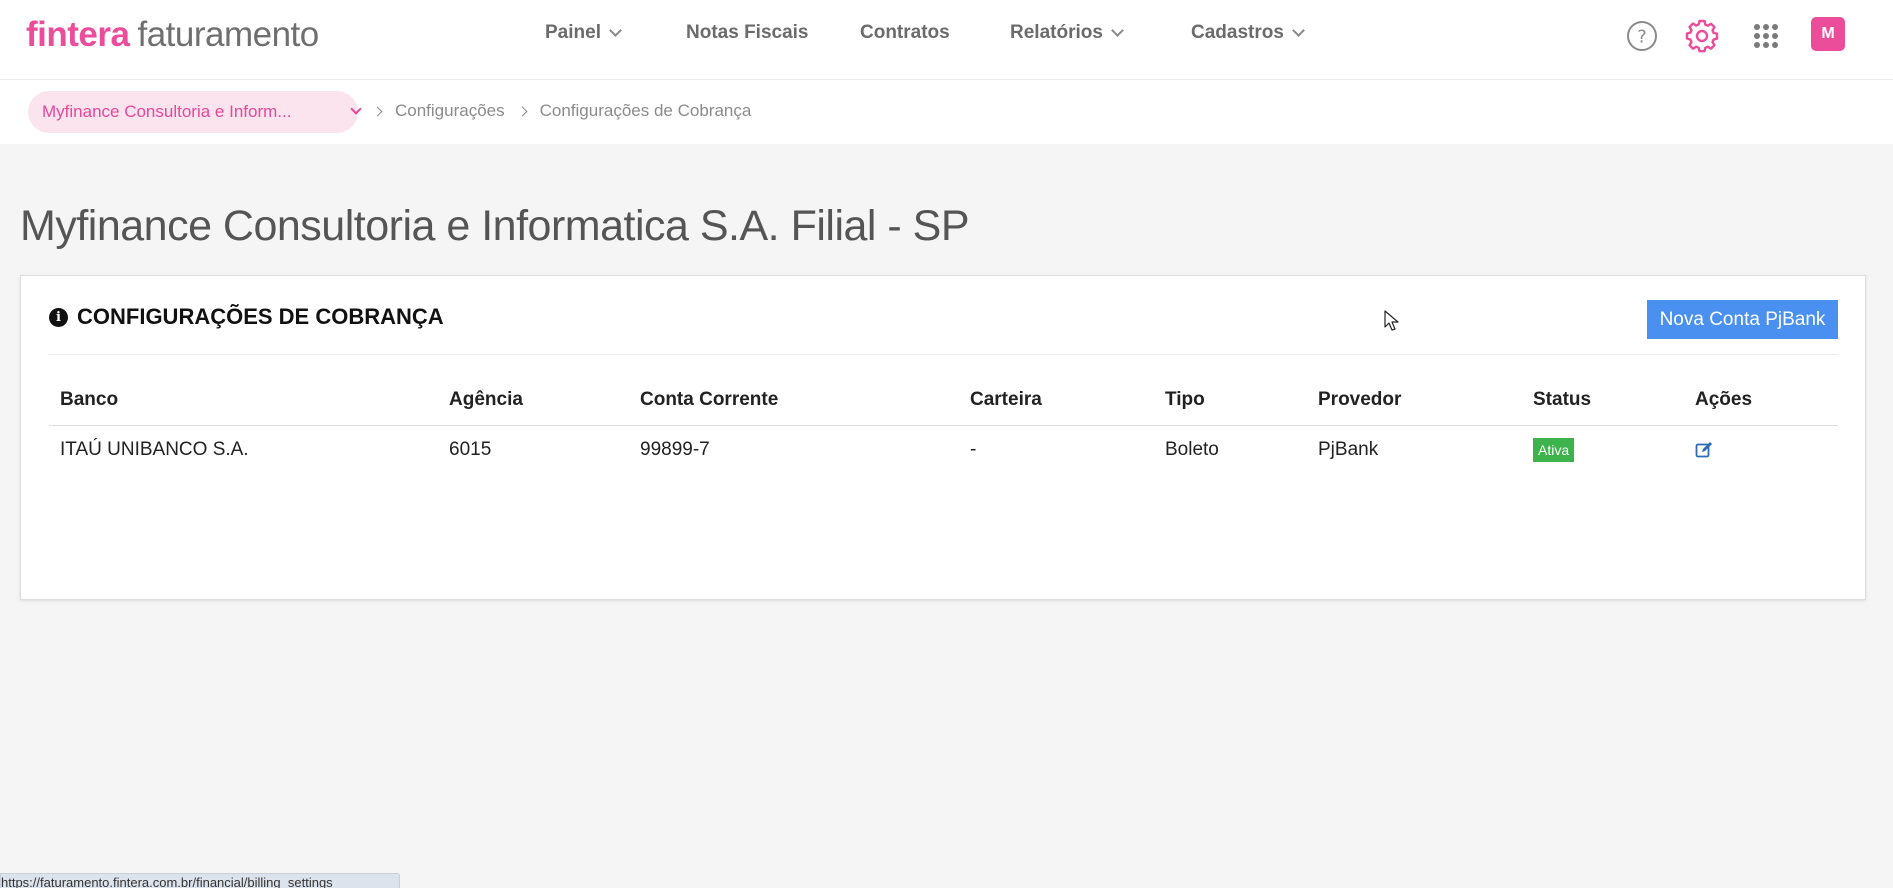 The height and width of the screenshot is (888, 1893). I want to click on brand-product: faturamento, so click(228, 34).